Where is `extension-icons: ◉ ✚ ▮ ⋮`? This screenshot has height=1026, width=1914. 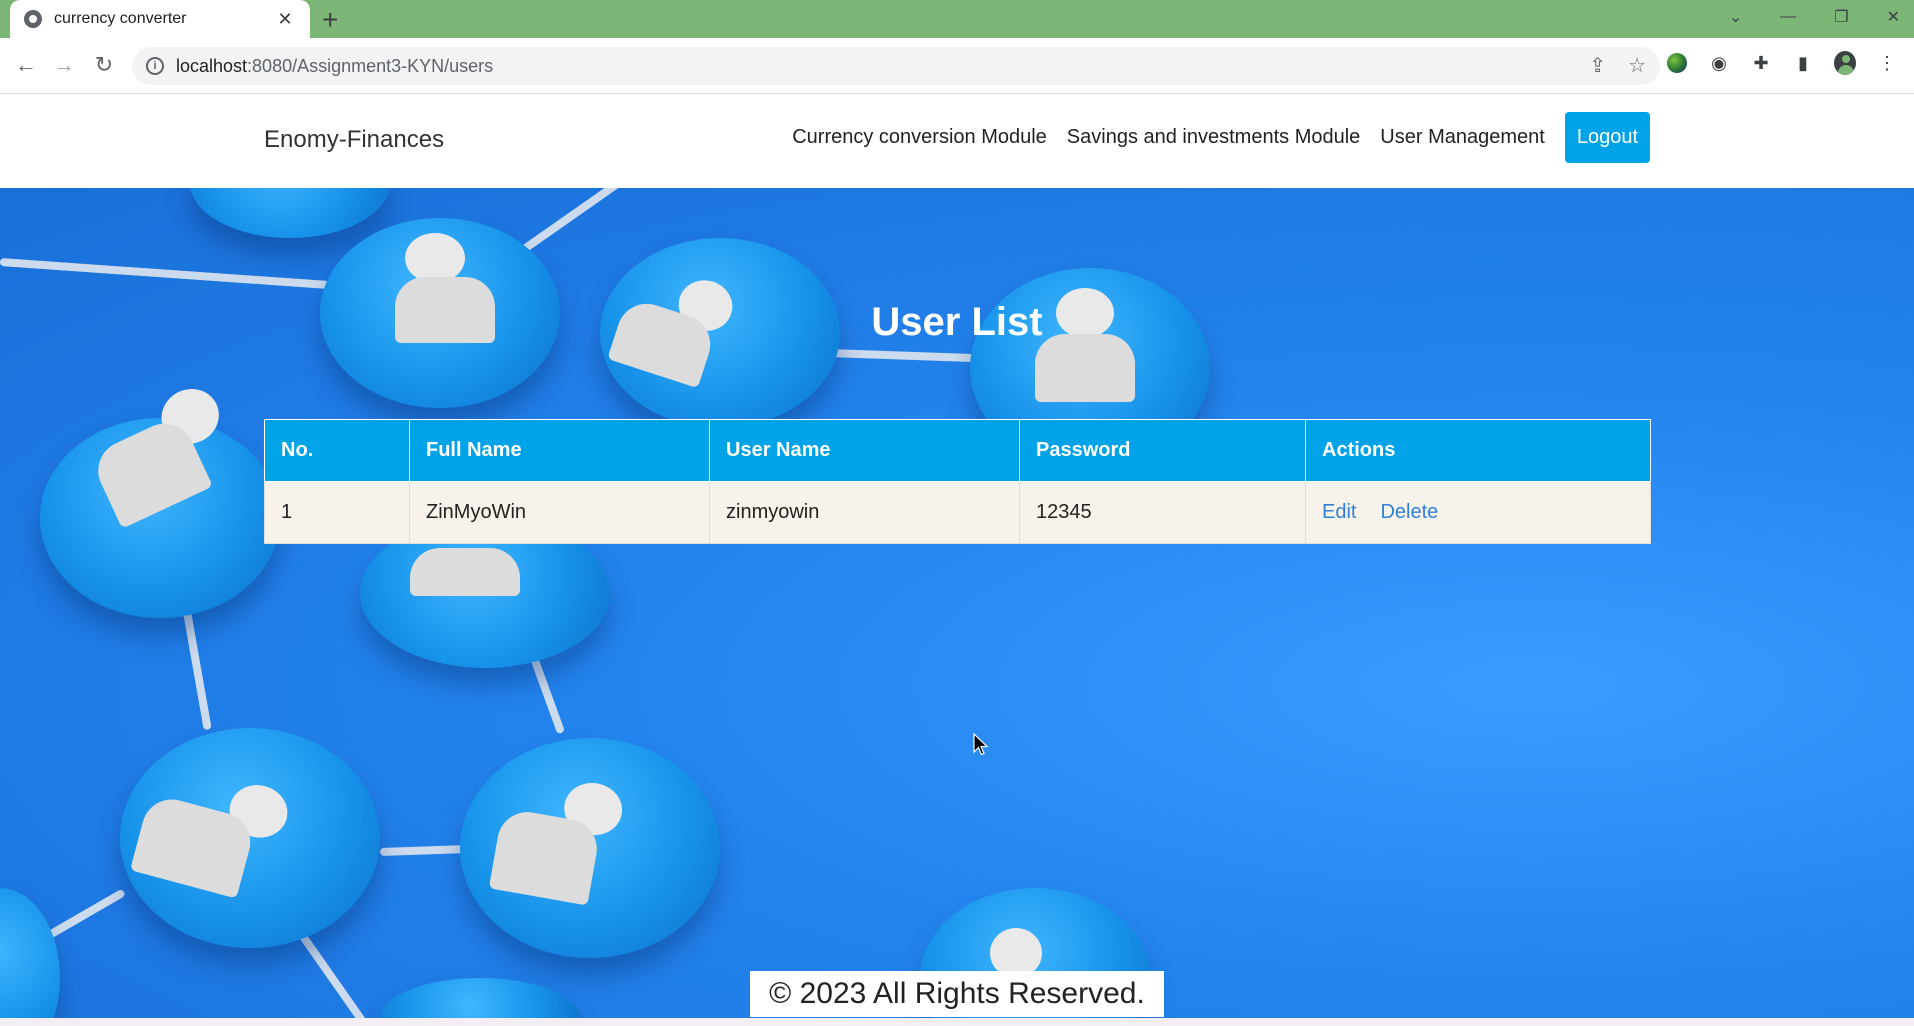 extension-icons: ◉ ✚ ▮ ⋮ is located at coordinates (1782, 63).